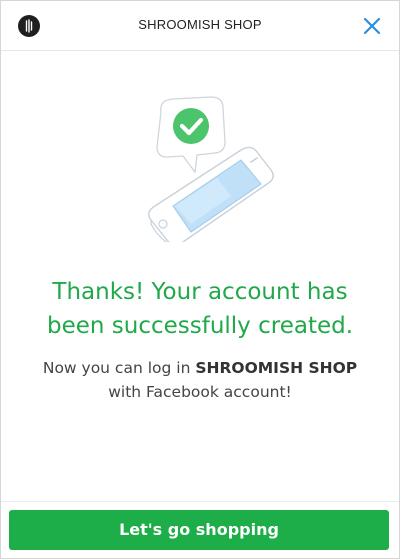  I want to click on message-line-2: with Facebook account!, so click(200, 392).